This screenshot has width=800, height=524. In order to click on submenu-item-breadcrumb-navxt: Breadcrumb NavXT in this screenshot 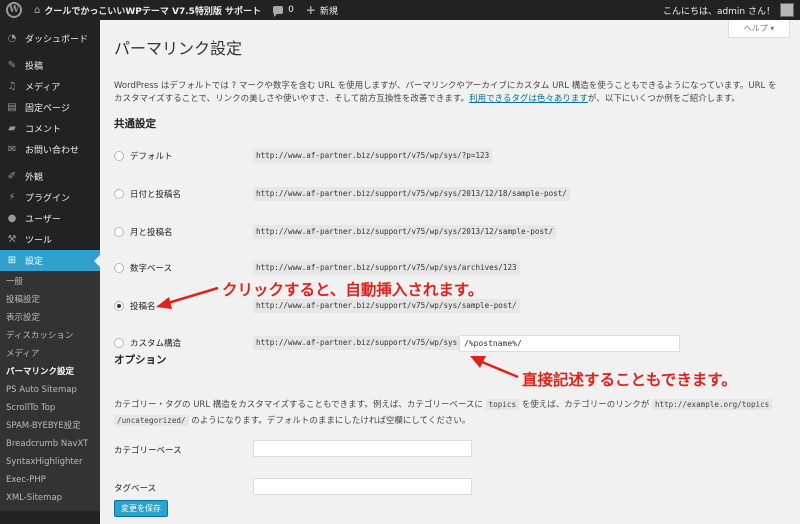, I will do `click(50, 444)`.